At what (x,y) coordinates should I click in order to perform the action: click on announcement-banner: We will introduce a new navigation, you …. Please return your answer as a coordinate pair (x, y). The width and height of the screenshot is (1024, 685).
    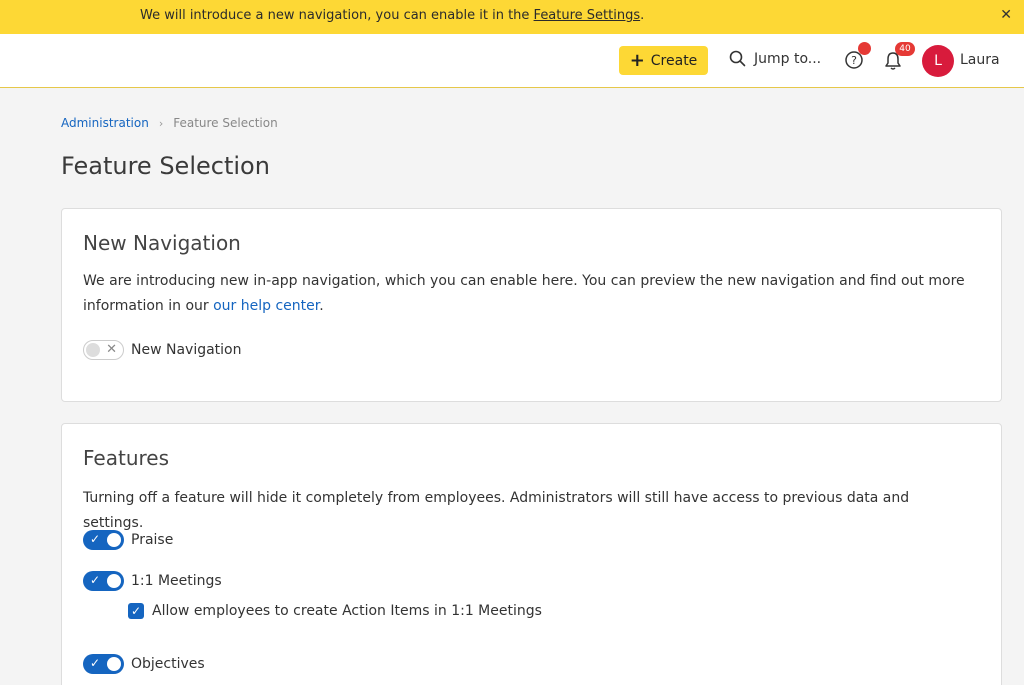
    Looking at the image, I should click on (512, 17).